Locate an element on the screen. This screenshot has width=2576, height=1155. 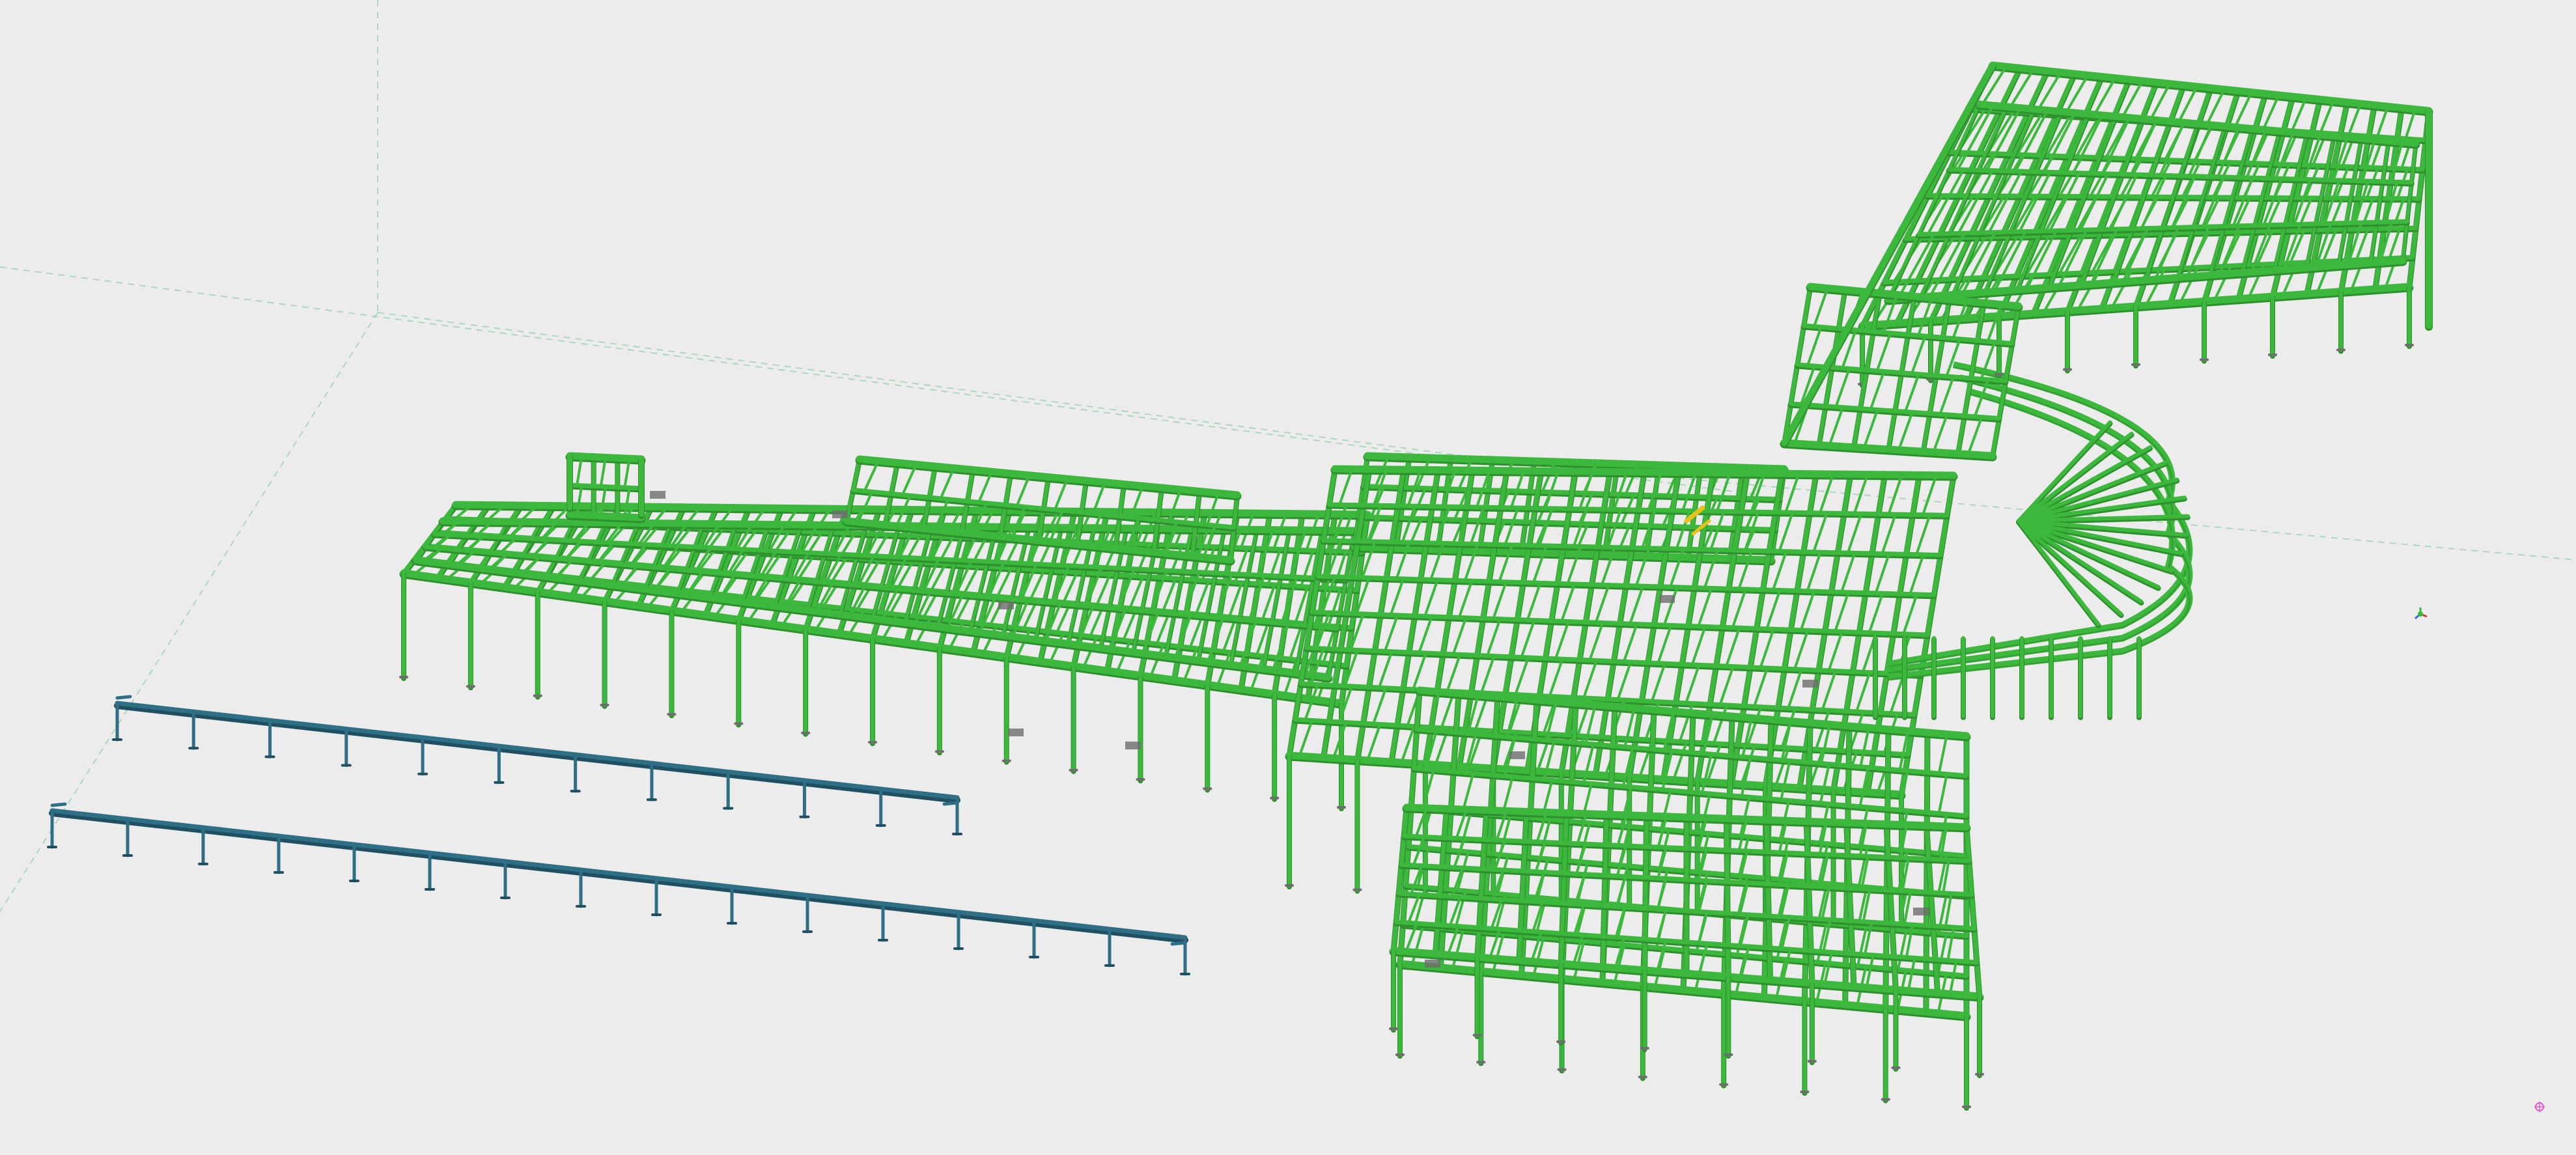
west-wing-frame is located at coordinates (886, 656).